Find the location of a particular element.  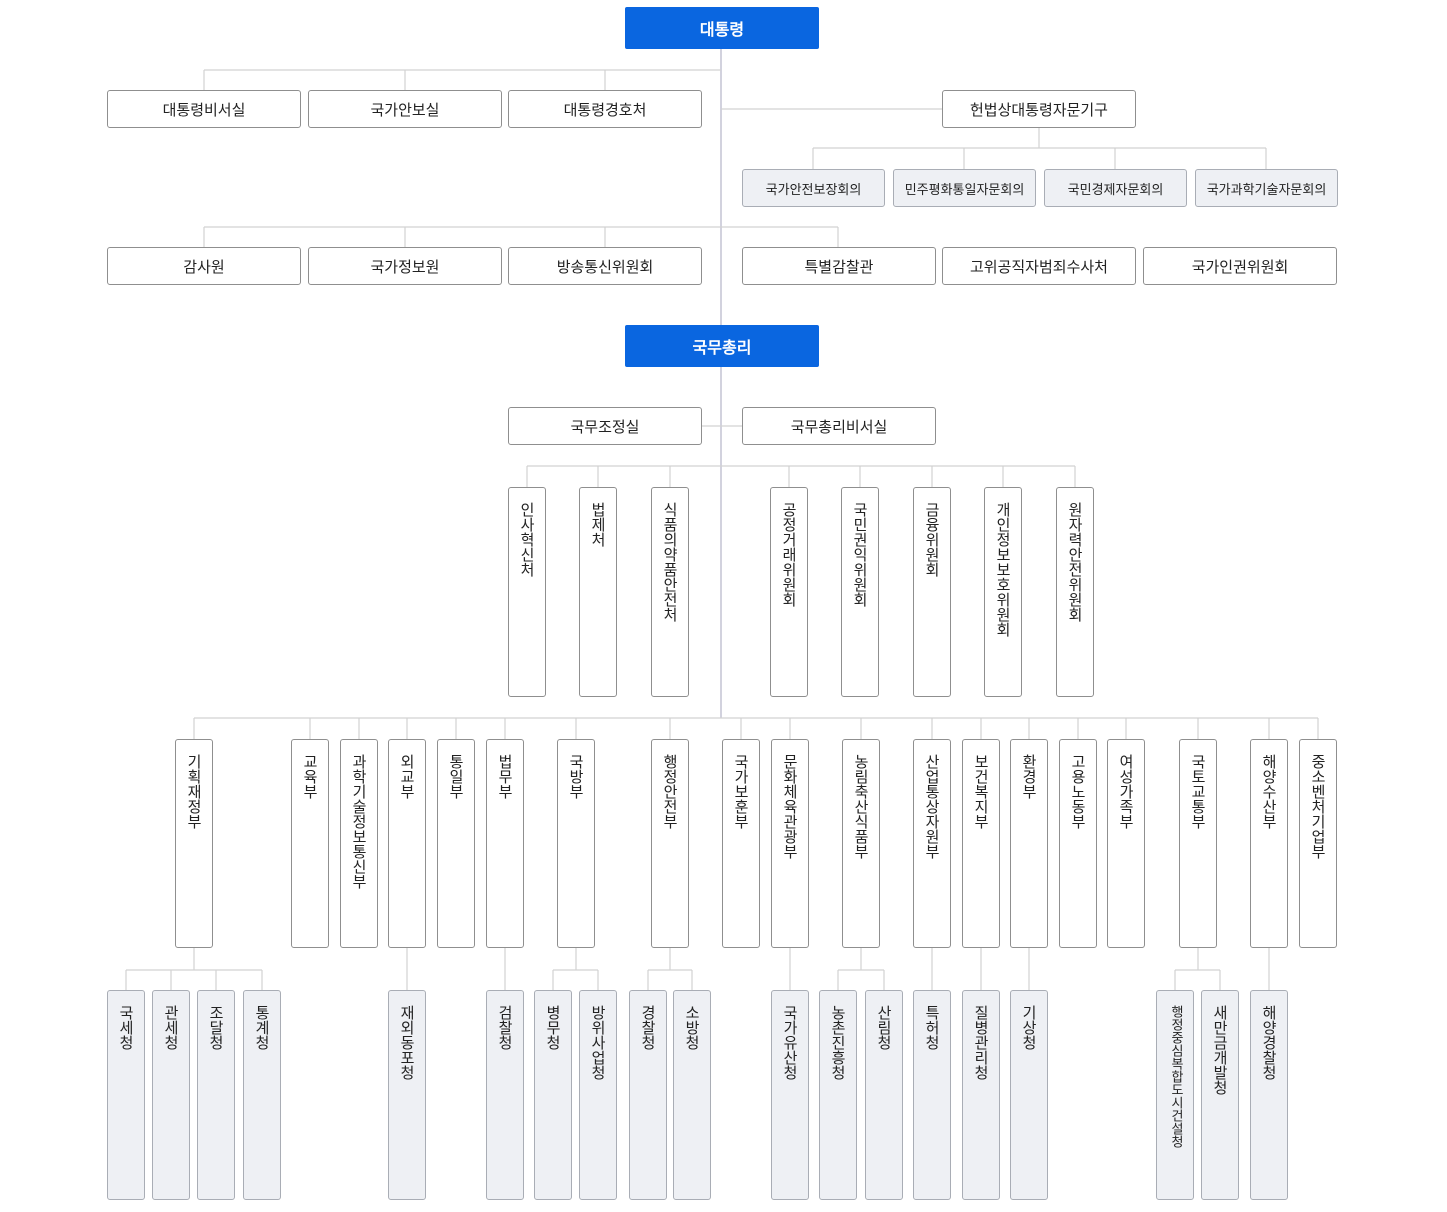

ministry-4: 외교부 is located at coordinates (407, 843).